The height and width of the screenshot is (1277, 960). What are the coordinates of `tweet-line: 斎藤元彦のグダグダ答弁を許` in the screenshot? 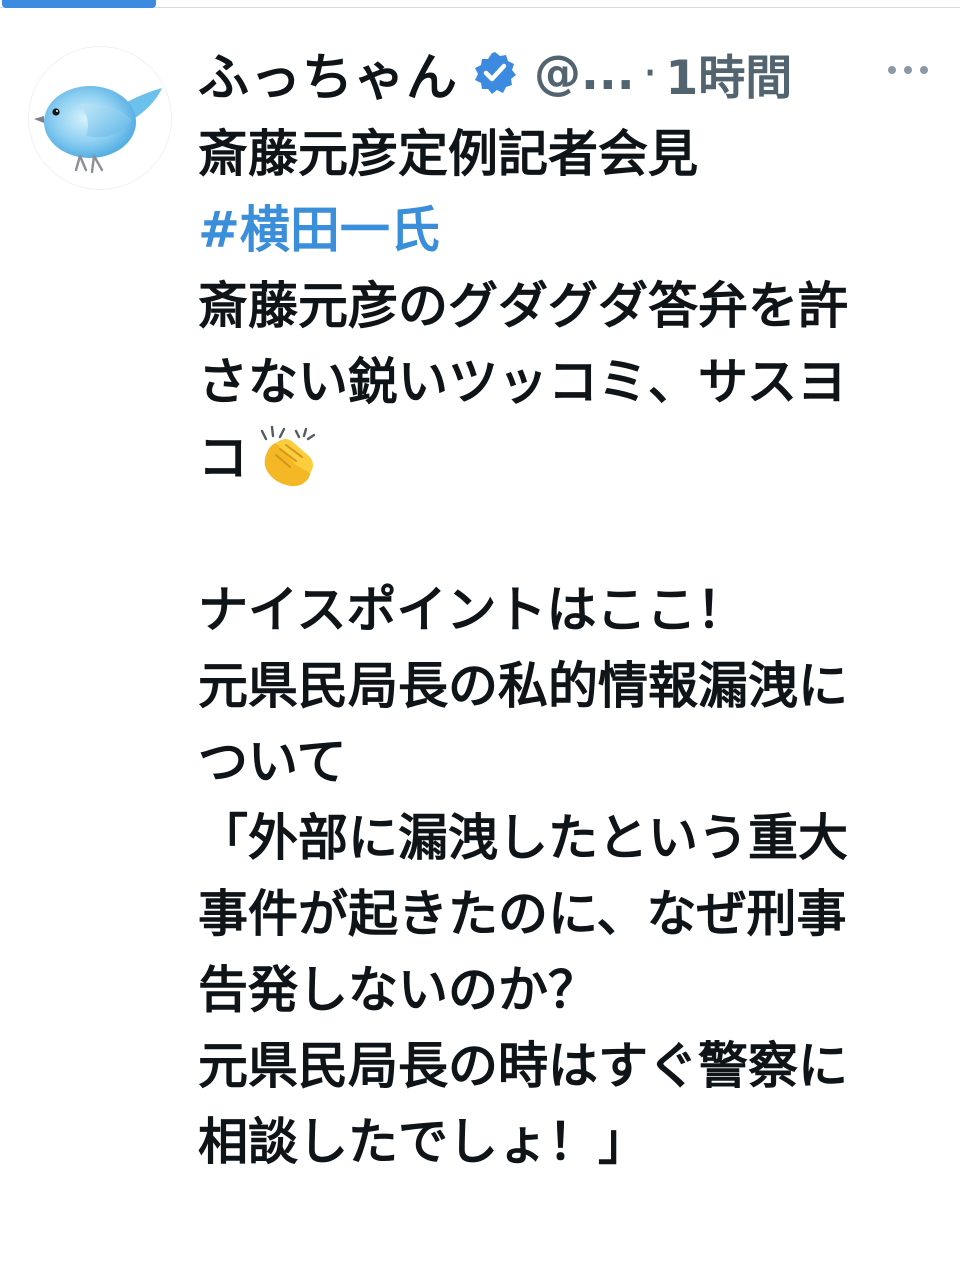 It's located at (523, 306).